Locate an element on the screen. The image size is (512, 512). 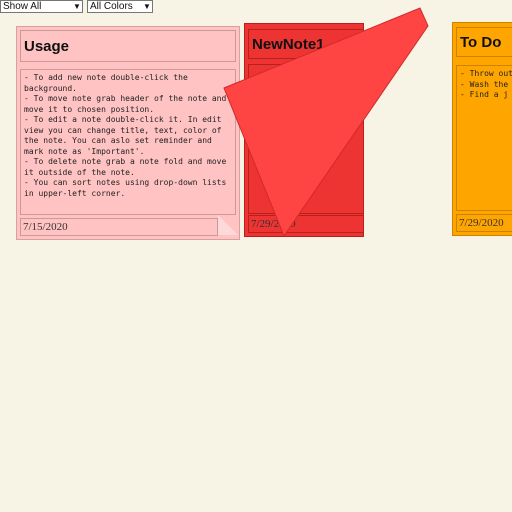
note-body is located at coordinates (305, 139).